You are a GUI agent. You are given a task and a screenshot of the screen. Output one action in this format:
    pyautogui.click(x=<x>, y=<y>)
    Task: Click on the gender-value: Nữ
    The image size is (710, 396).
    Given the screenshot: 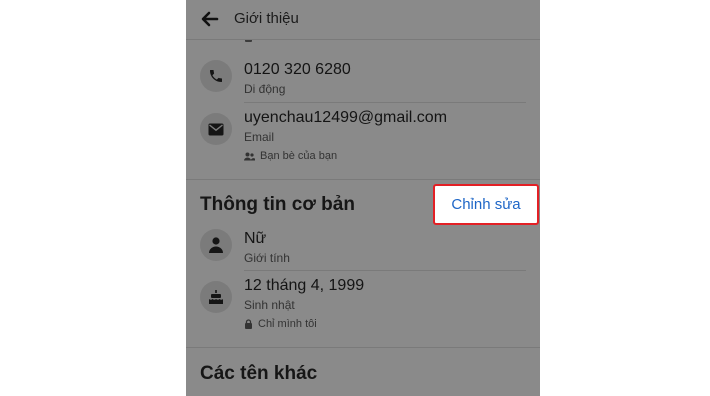 What is the action you would take?
    pyautogui.click(x=255, y=238)
    